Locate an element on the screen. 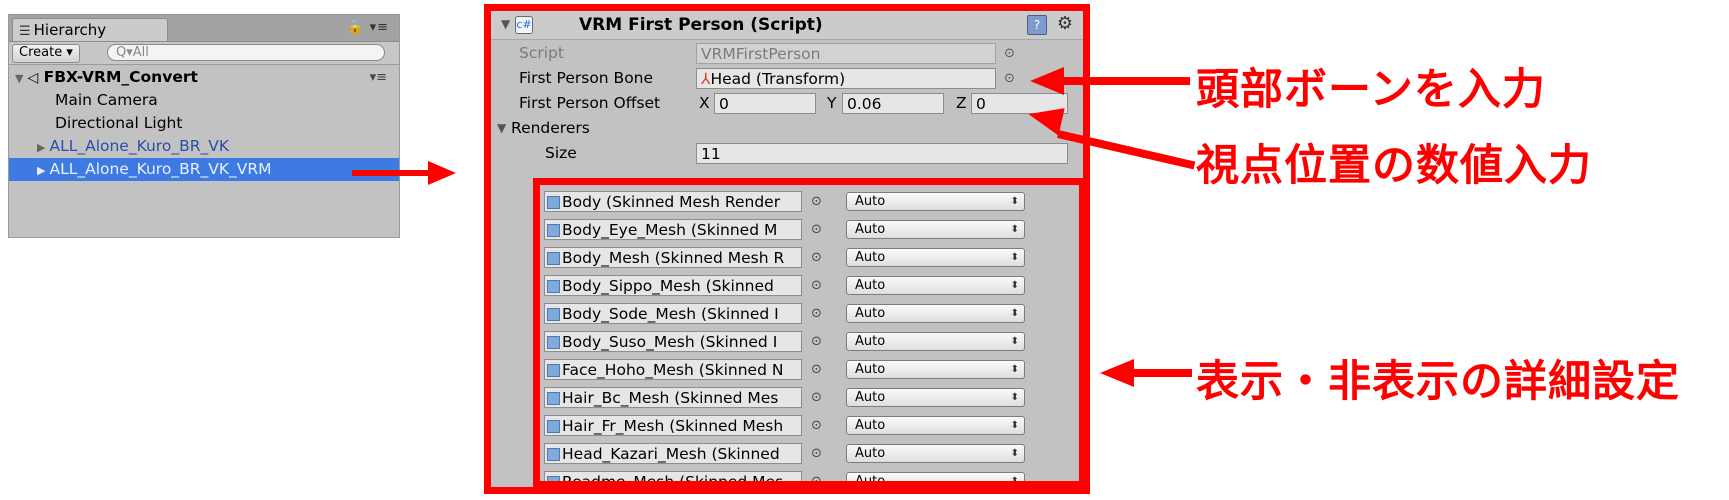  renderers-foldout: ▼ Renderers is located at coordinates (787, 128).